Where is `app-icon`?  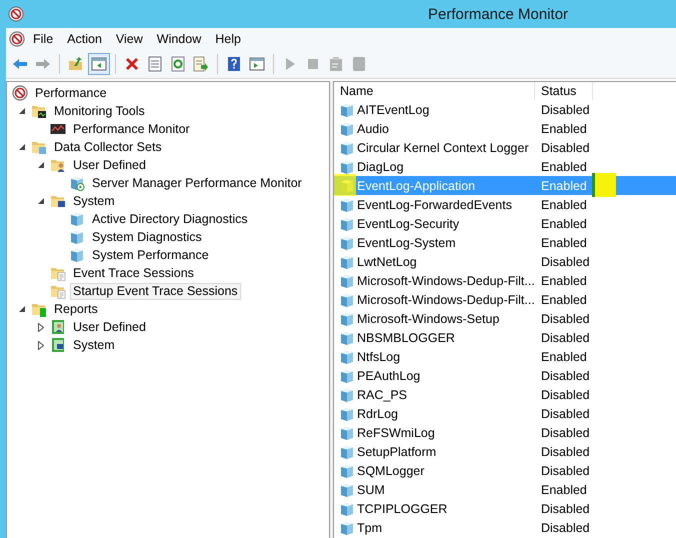 app-icon is located at coordinates (16, 14).